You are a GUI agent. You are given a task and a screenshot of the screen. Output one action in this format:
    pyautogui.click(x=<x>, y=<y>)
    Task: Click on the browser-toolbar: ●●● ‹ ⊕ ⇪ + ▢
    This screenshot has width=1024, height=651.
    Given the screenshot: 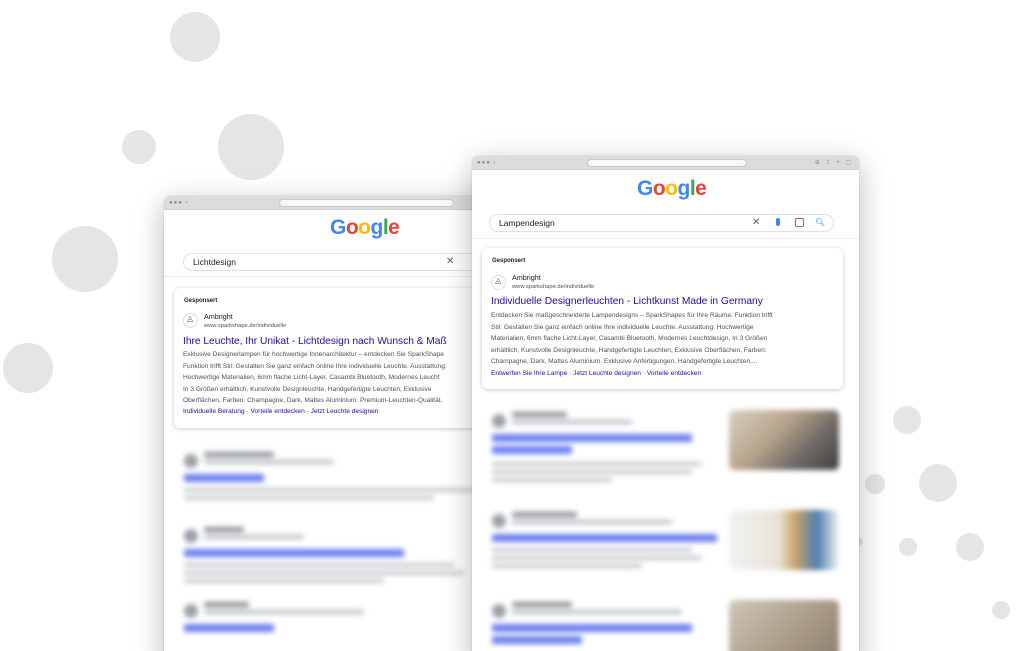 What is the action you would take?
    pyautogui.click(x=665, y=163)
    